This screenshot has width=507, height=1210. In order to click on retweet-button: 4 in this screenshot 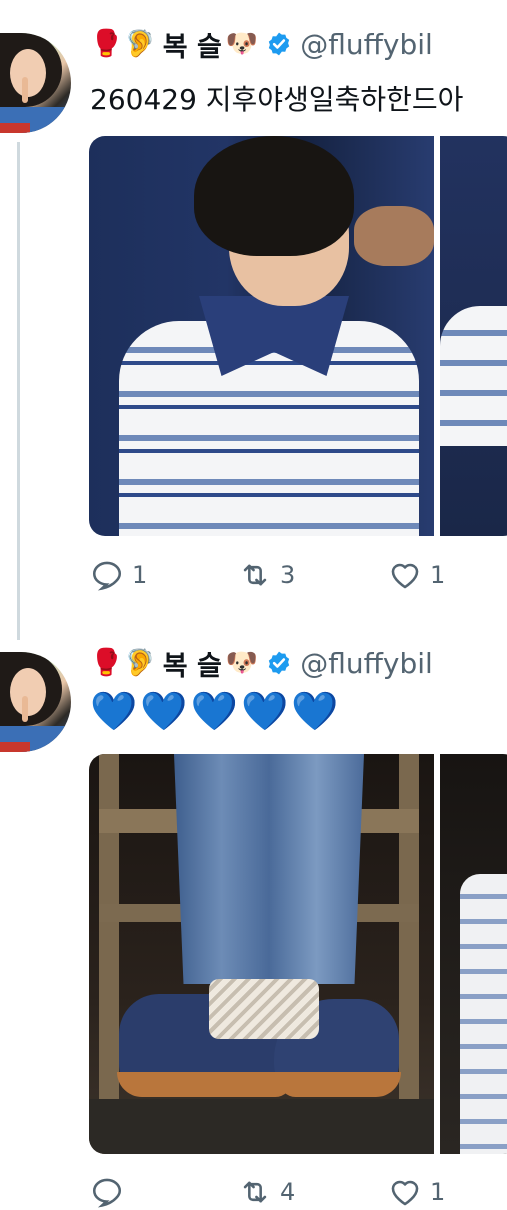, I will do `click(313, 1192)`.